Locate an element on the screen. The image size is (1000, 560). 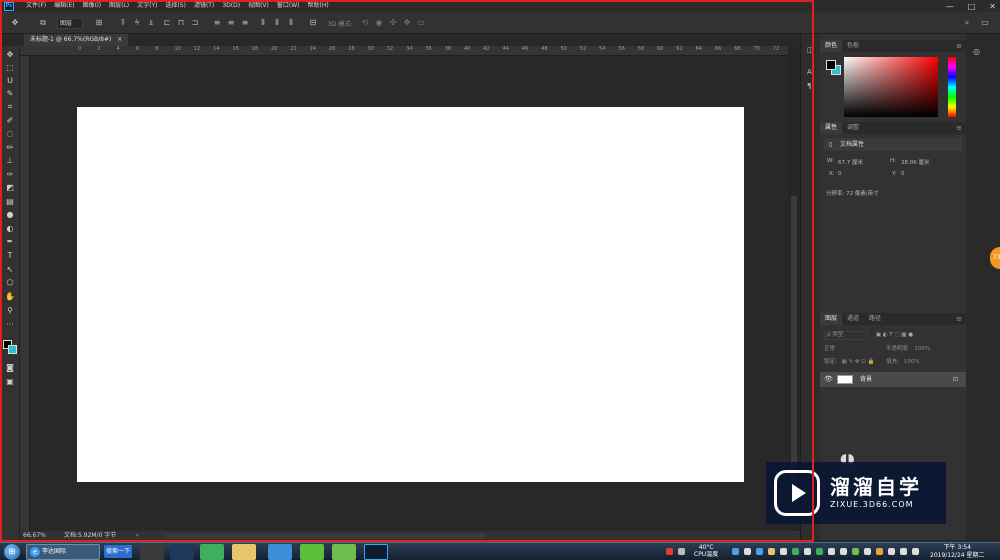
tab-close-button: × is located at coordinates (119, 39).